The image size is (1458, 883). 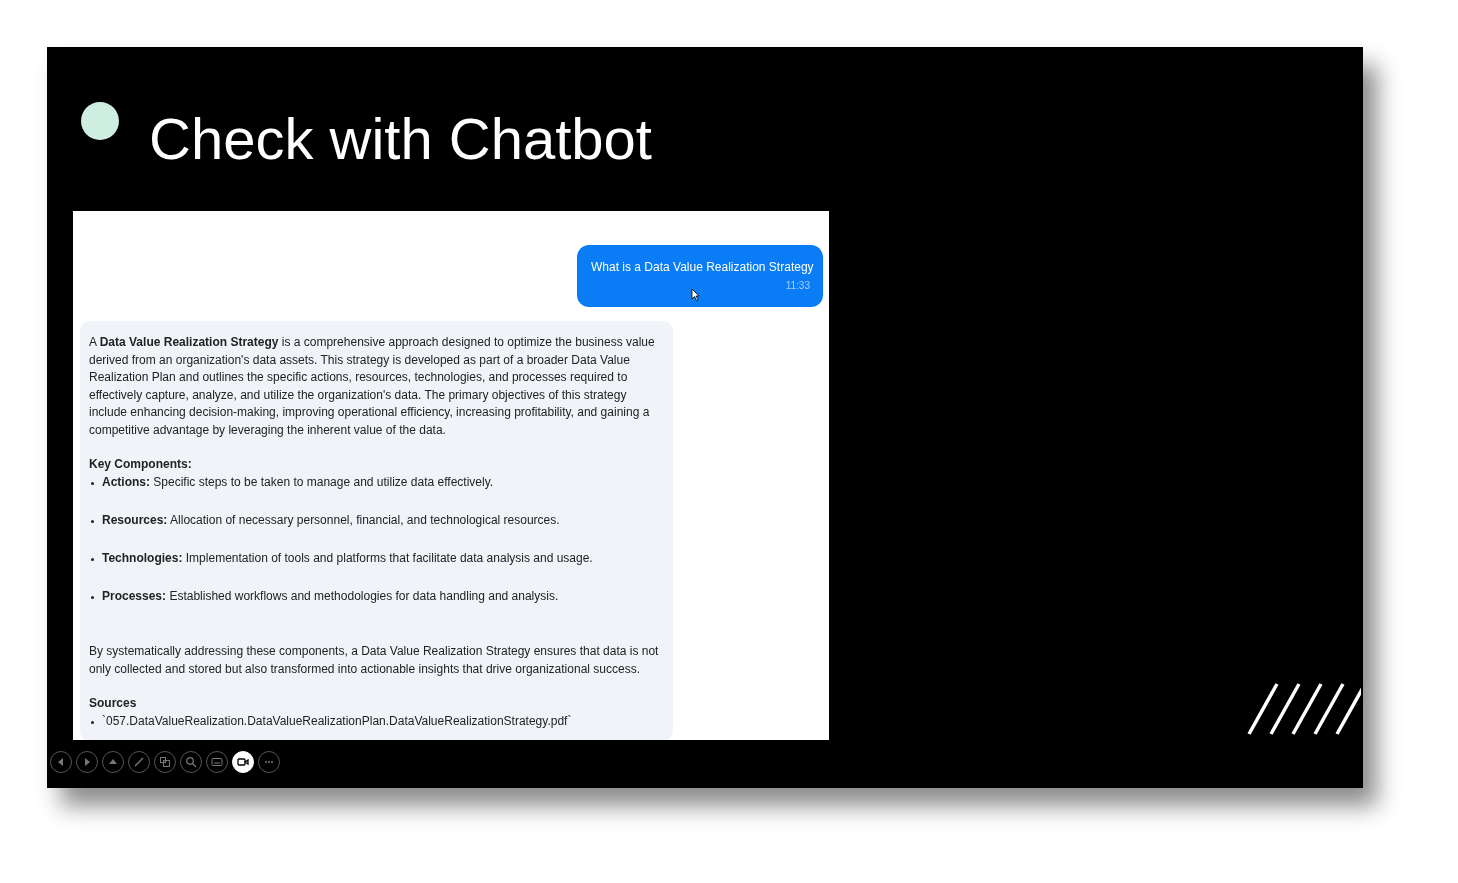 What do you see at coordinates (374, 660) in the screenshot?
I see `message-paragraph: By systematically addressing these components, a Data Value Realization Strategy ensures that data is not only collected and stored but also transformed into actionable insights that drive organizational success.` at bounding box center [374, 660].